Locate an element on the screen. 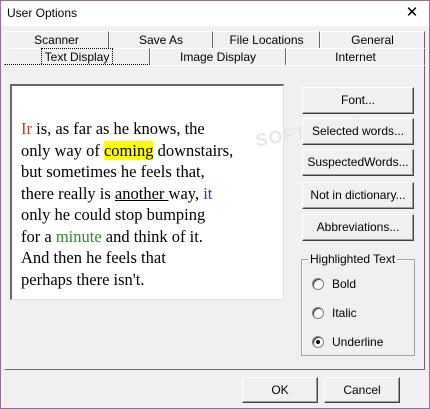 The image size is (430, 409). tab-row-front: Text Display Image Display Internet is located at coordinates (214, 57).